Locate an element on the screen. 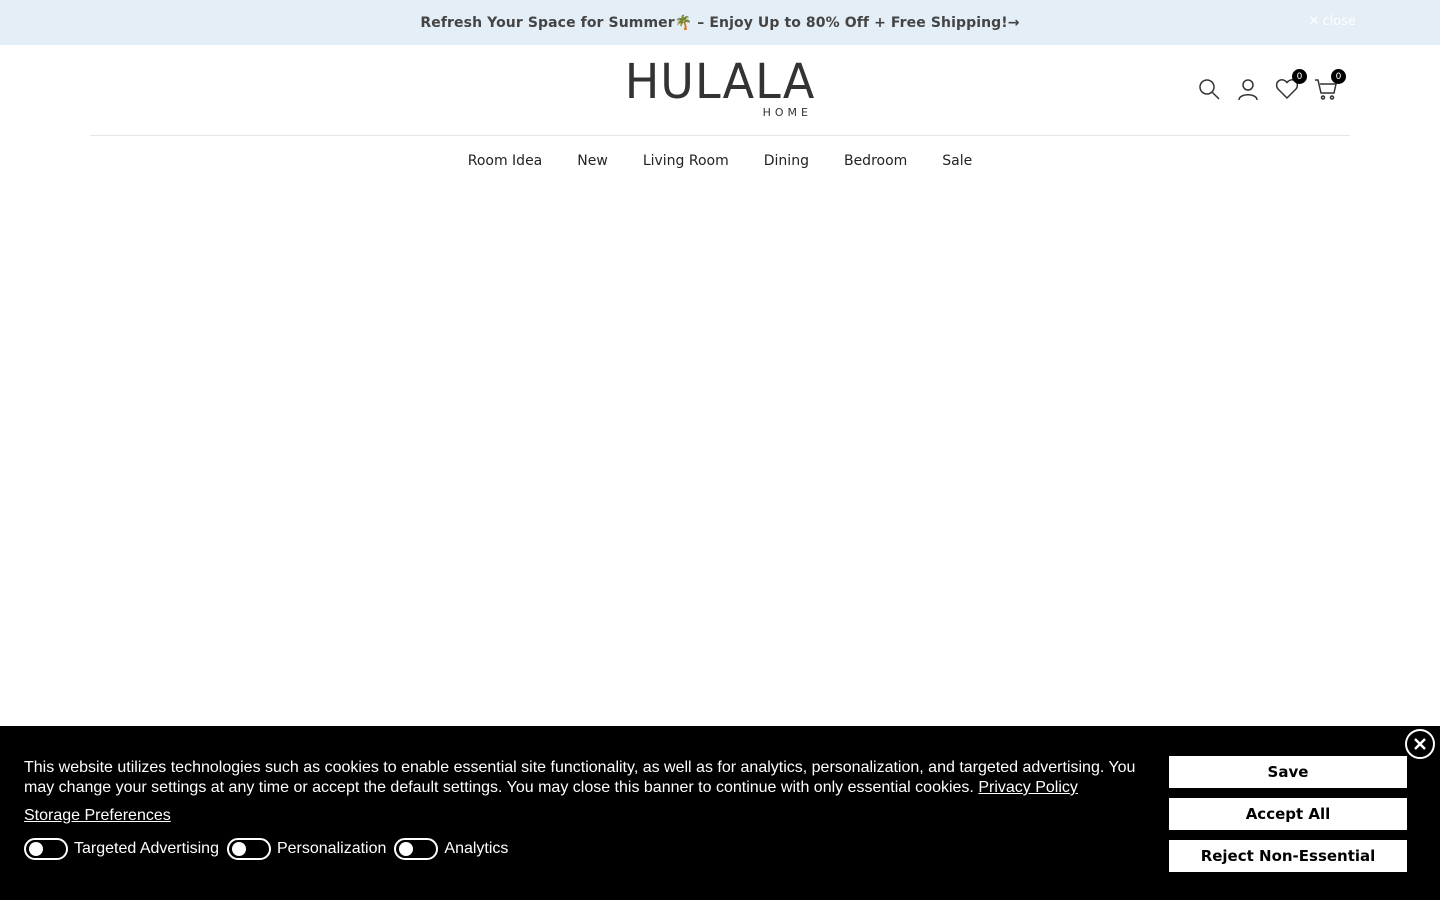  analytics-label: Analytics is located at coordinates (476, 848).